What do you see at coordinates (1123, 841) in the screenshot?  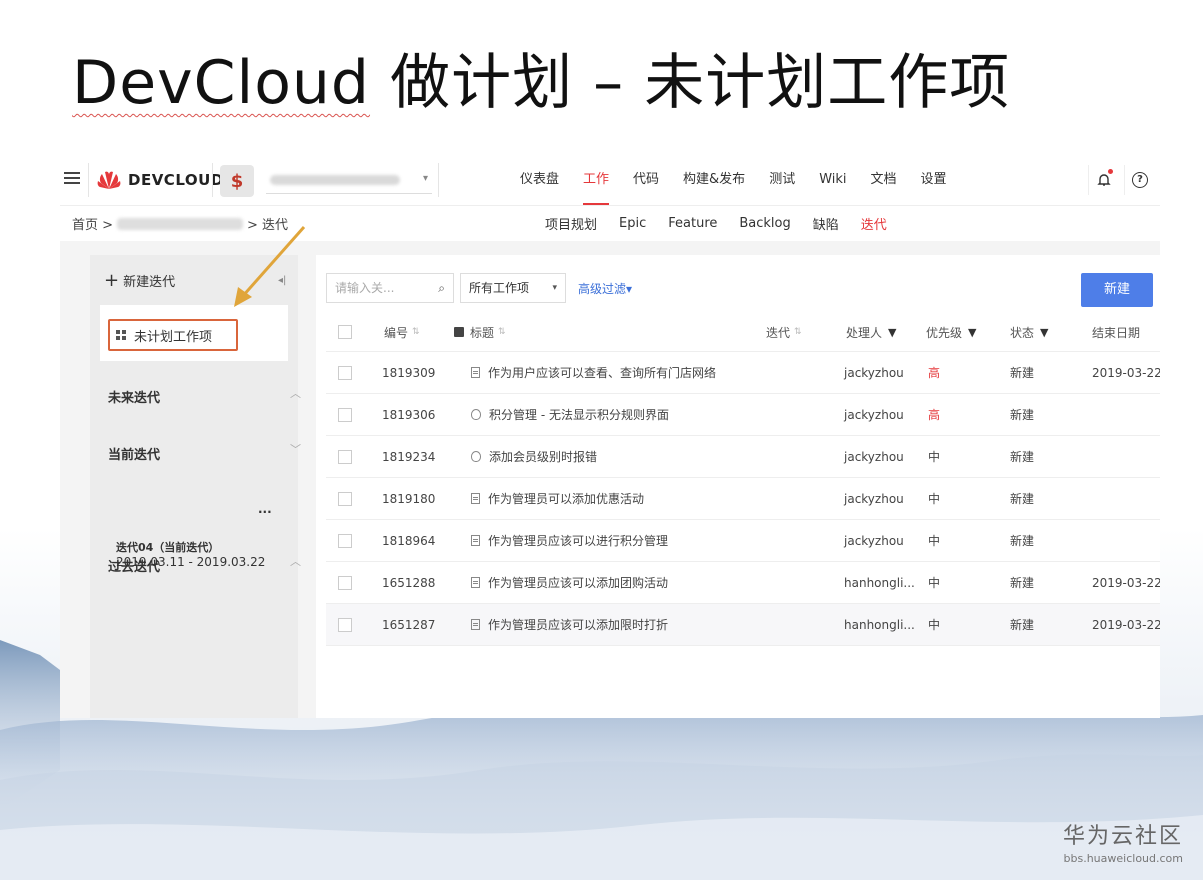 I see `watermark: 华为云社区 bbs.huaweicloud.com` at bounding box center [1123, 841].